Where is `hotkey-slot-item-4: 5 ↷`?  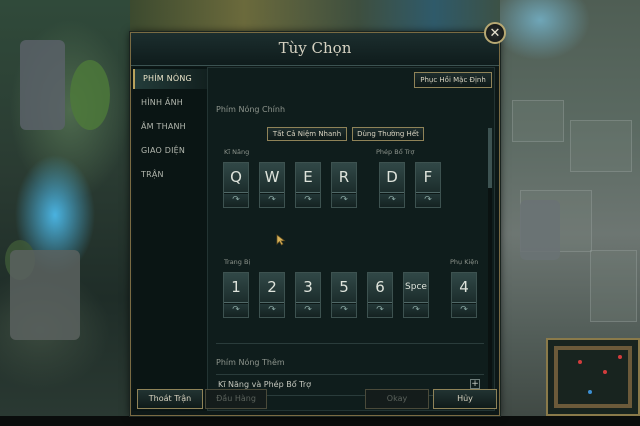 hotkey-slot-item-4: 5 ↷ is located at coordinates (344, 295).